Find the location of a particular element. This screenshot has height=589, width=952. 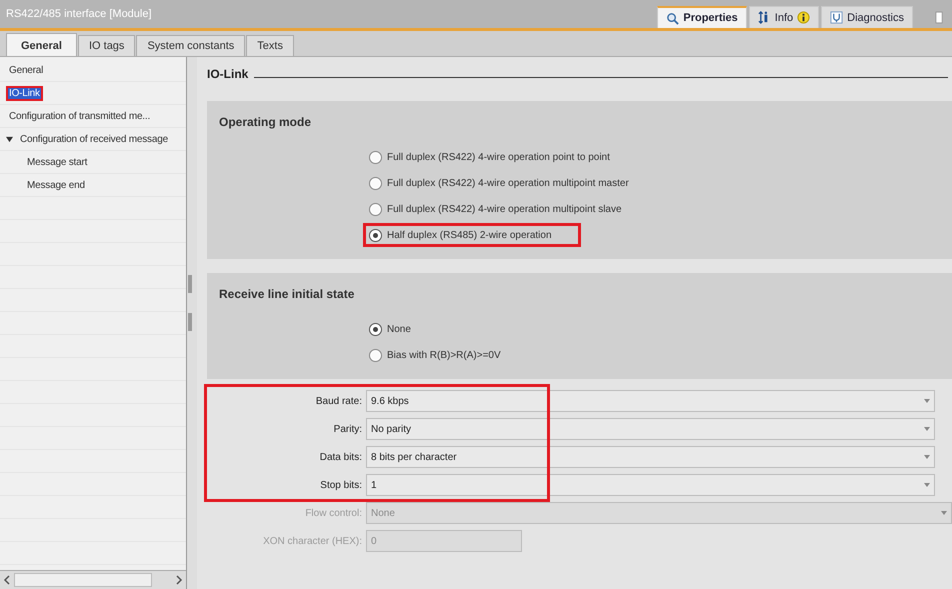

window-title: RS422/485 interface [Module] is located at coordinates (79, 14).